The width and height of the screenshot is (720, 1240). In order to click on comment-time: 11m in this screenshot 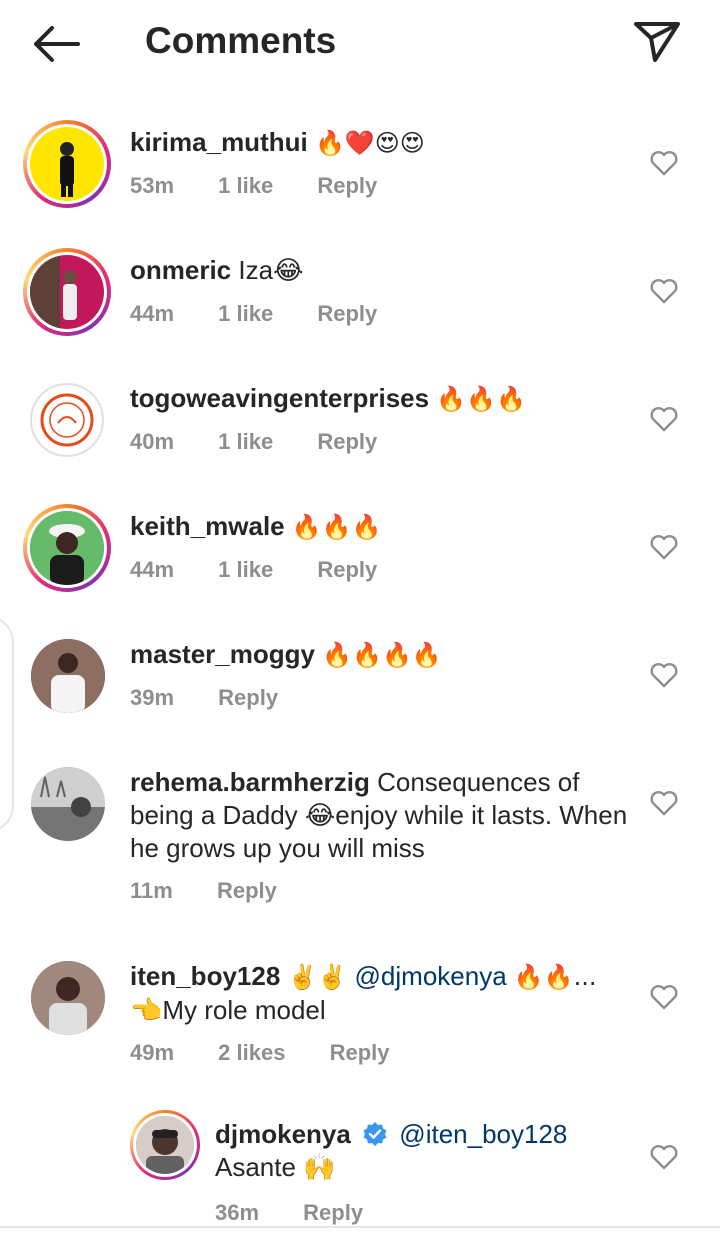, I will do `click(151, 890)`.